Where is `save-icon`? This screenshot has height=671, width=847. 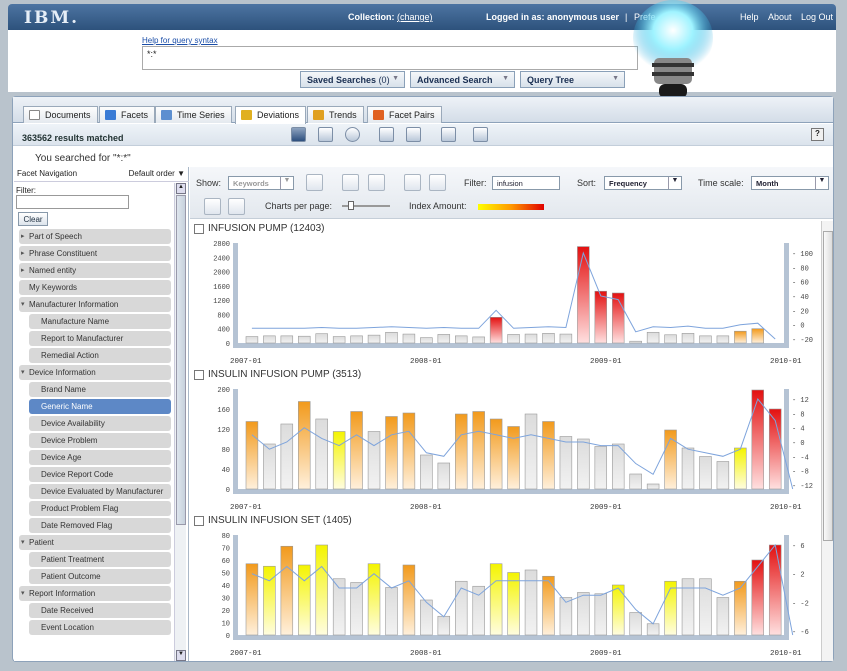 save-icon is located at coordinates (298, 134).